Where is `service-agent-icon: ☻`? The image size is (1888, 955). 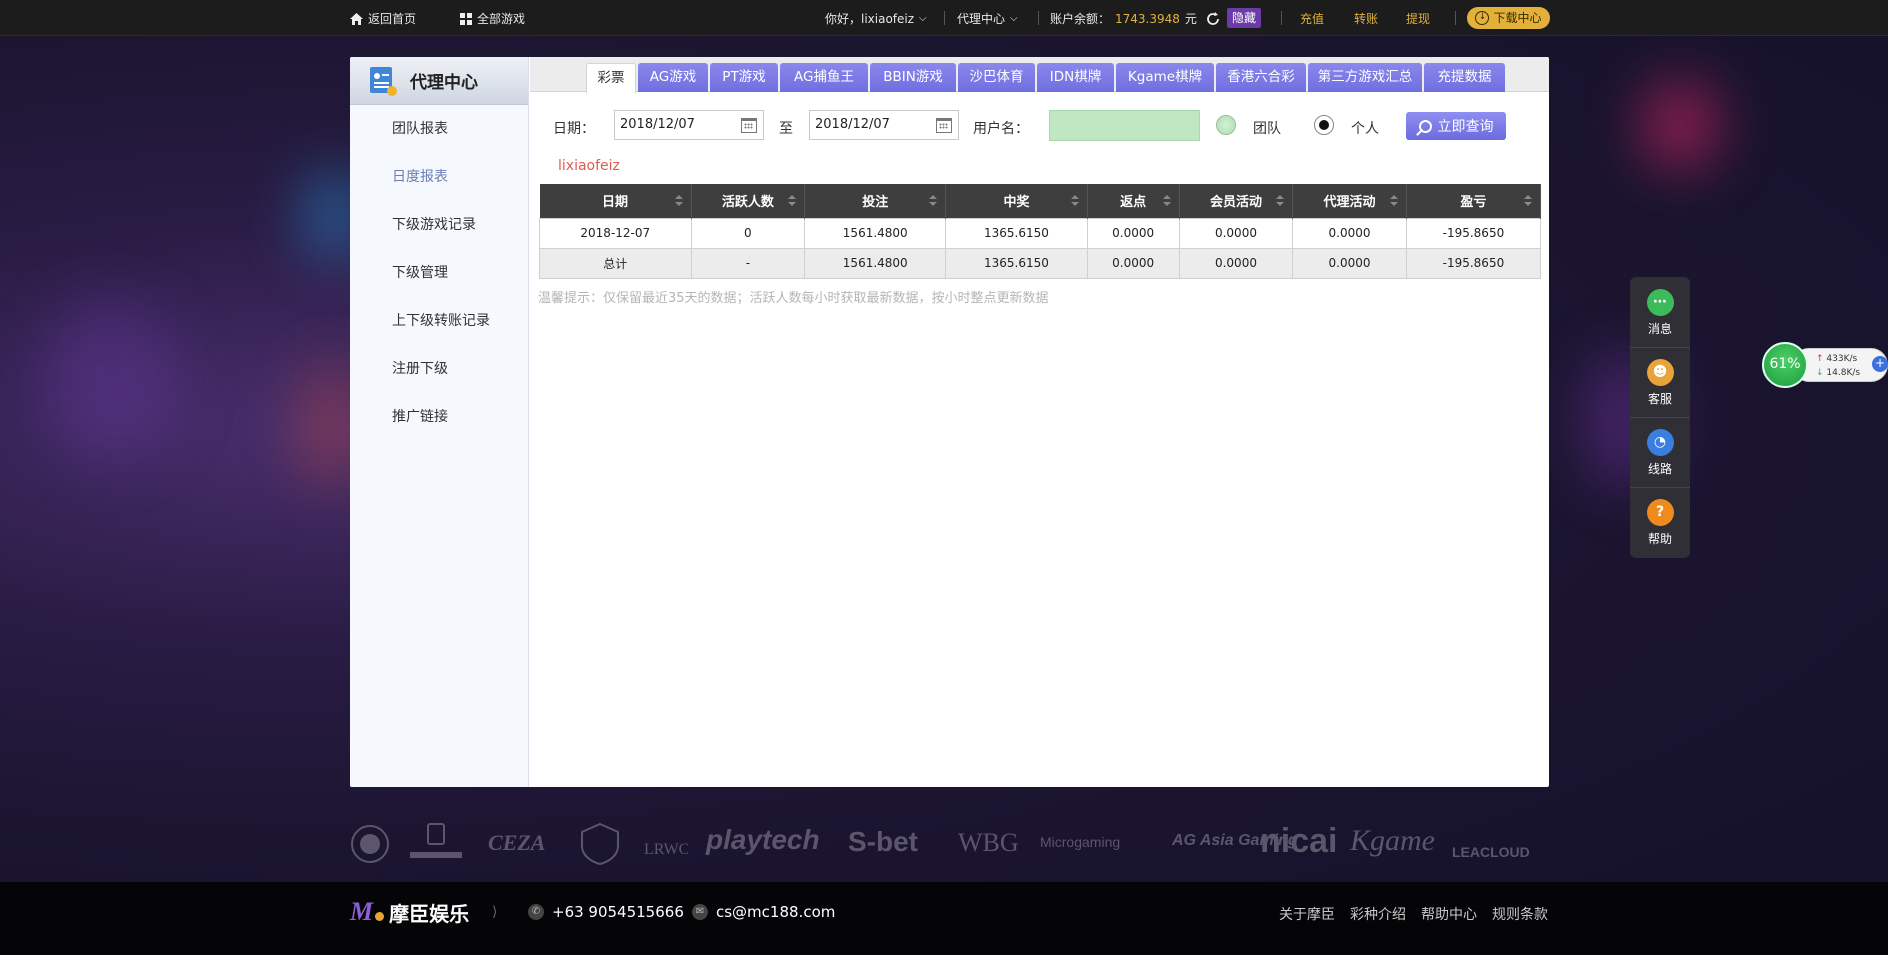 service-agent-icon: ☻ is located at coordinates (1660, 372).